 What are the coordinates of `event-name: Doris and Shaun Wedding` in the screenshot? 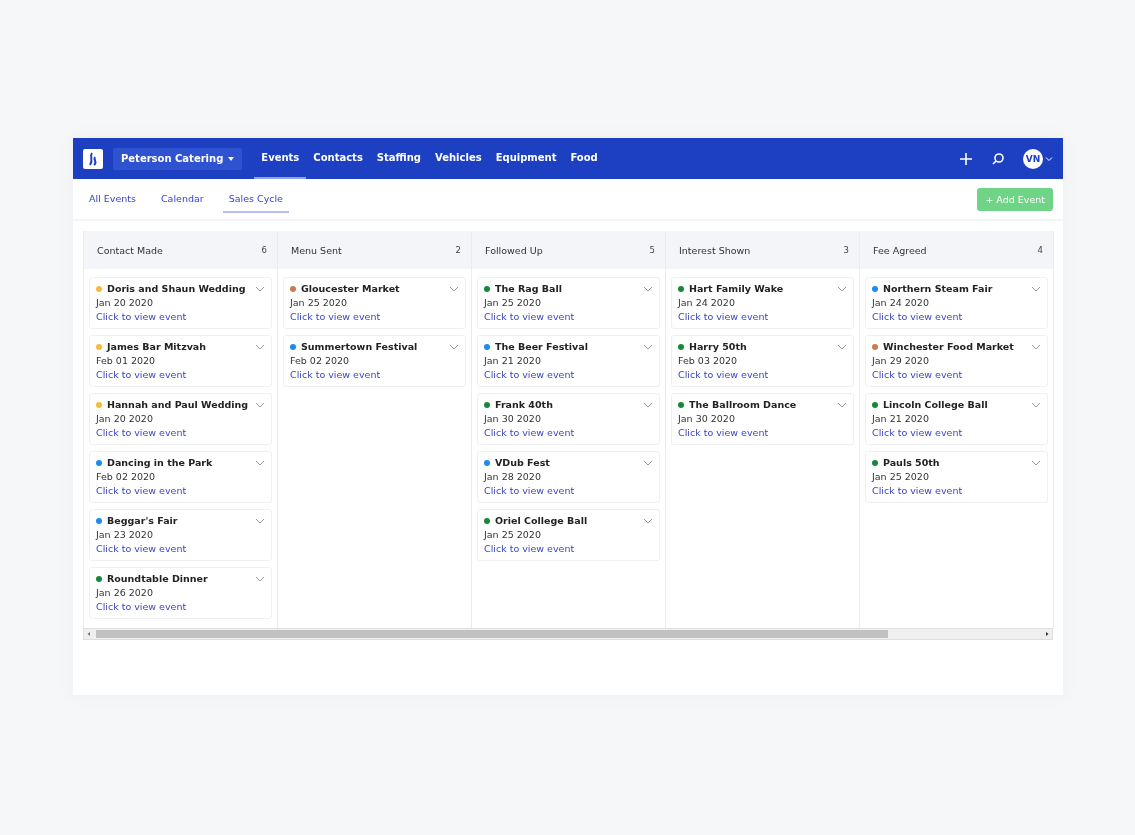 It's located at (177, 288).